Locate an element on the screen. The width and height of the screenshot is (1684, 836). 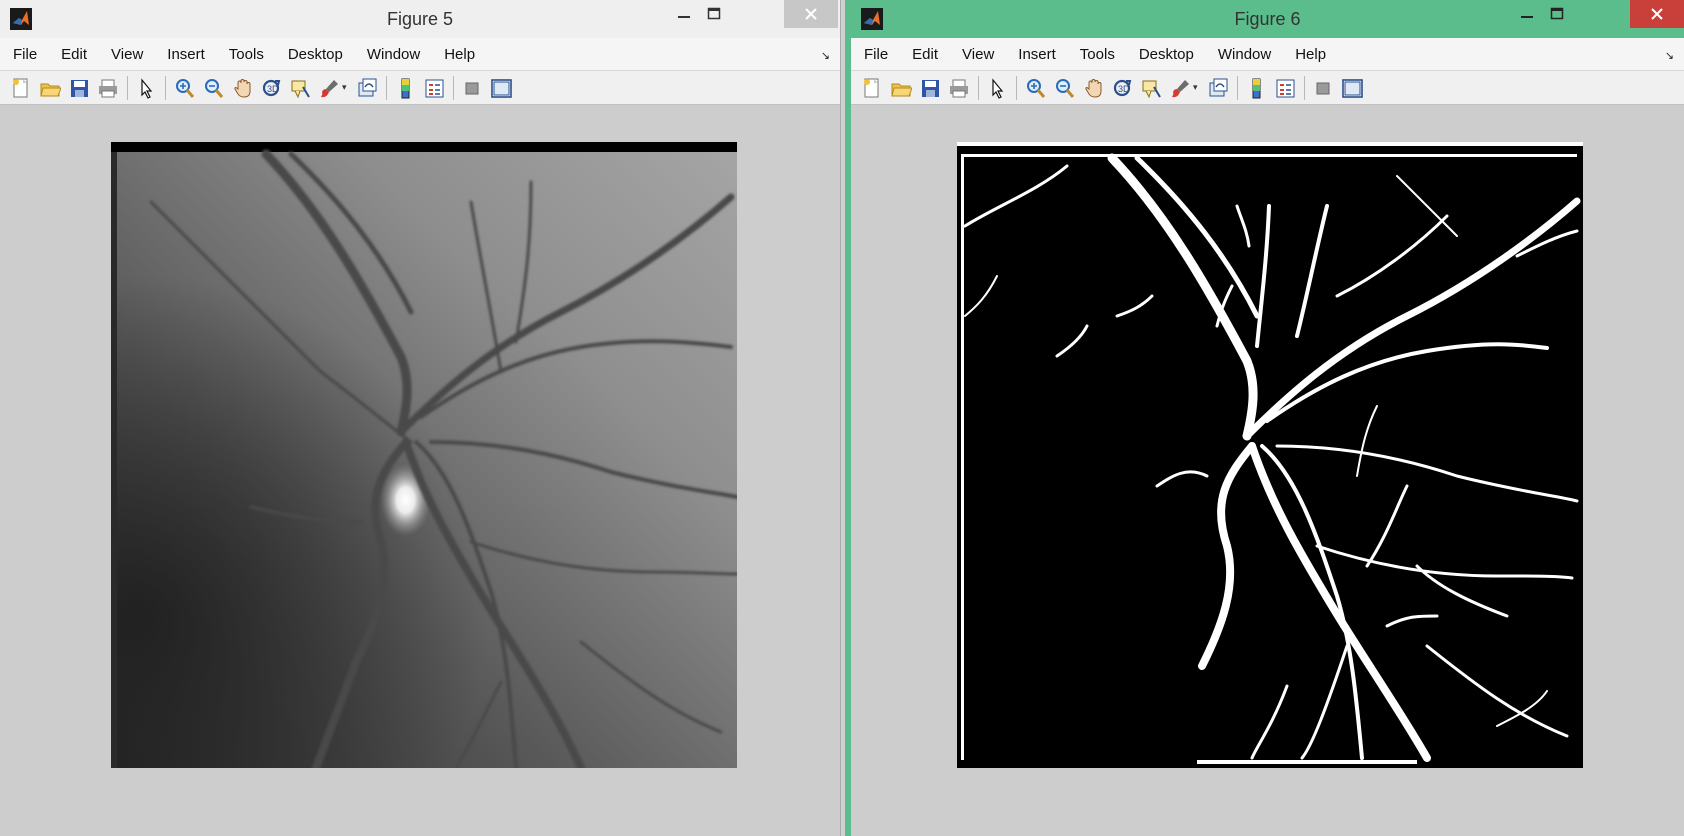
save-figure-icon is located at coordinates (930, 88).